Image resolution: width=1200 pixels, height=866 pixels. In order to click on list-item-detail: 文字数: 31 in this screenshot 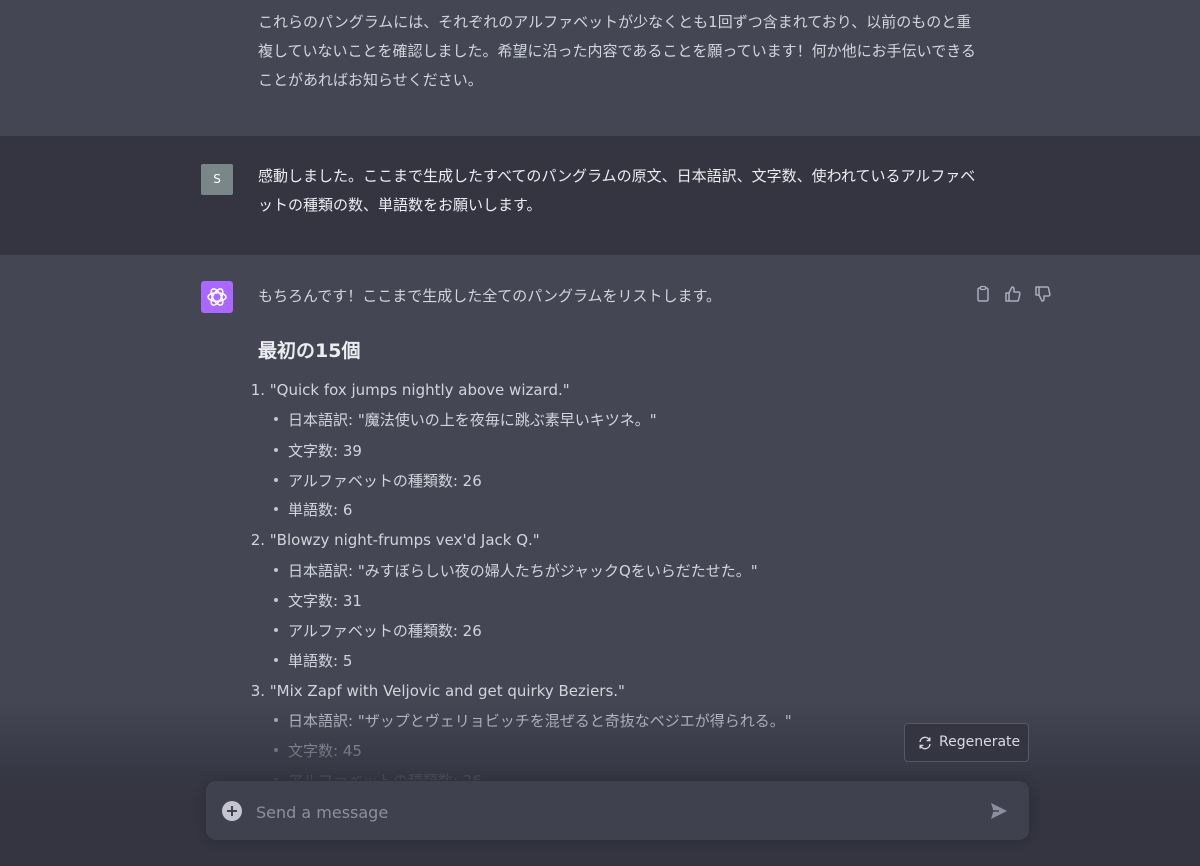, I will do `click(318, 601)`.